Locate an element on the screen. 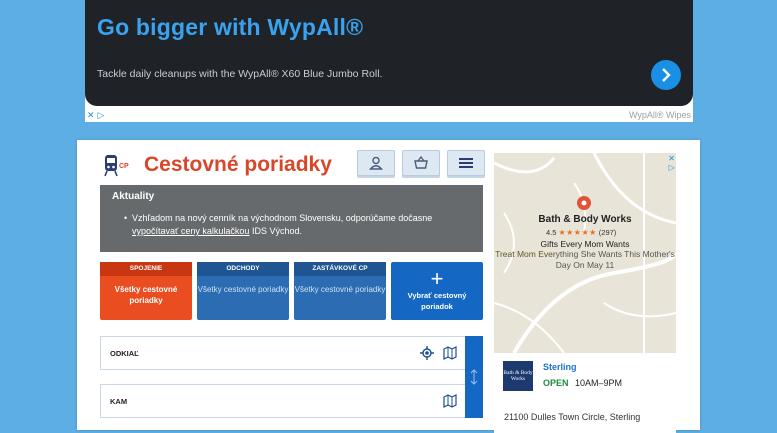  tile-zastavkove-head: ZASTÁVKOVÉ CP is located at coordinates (340, 269).